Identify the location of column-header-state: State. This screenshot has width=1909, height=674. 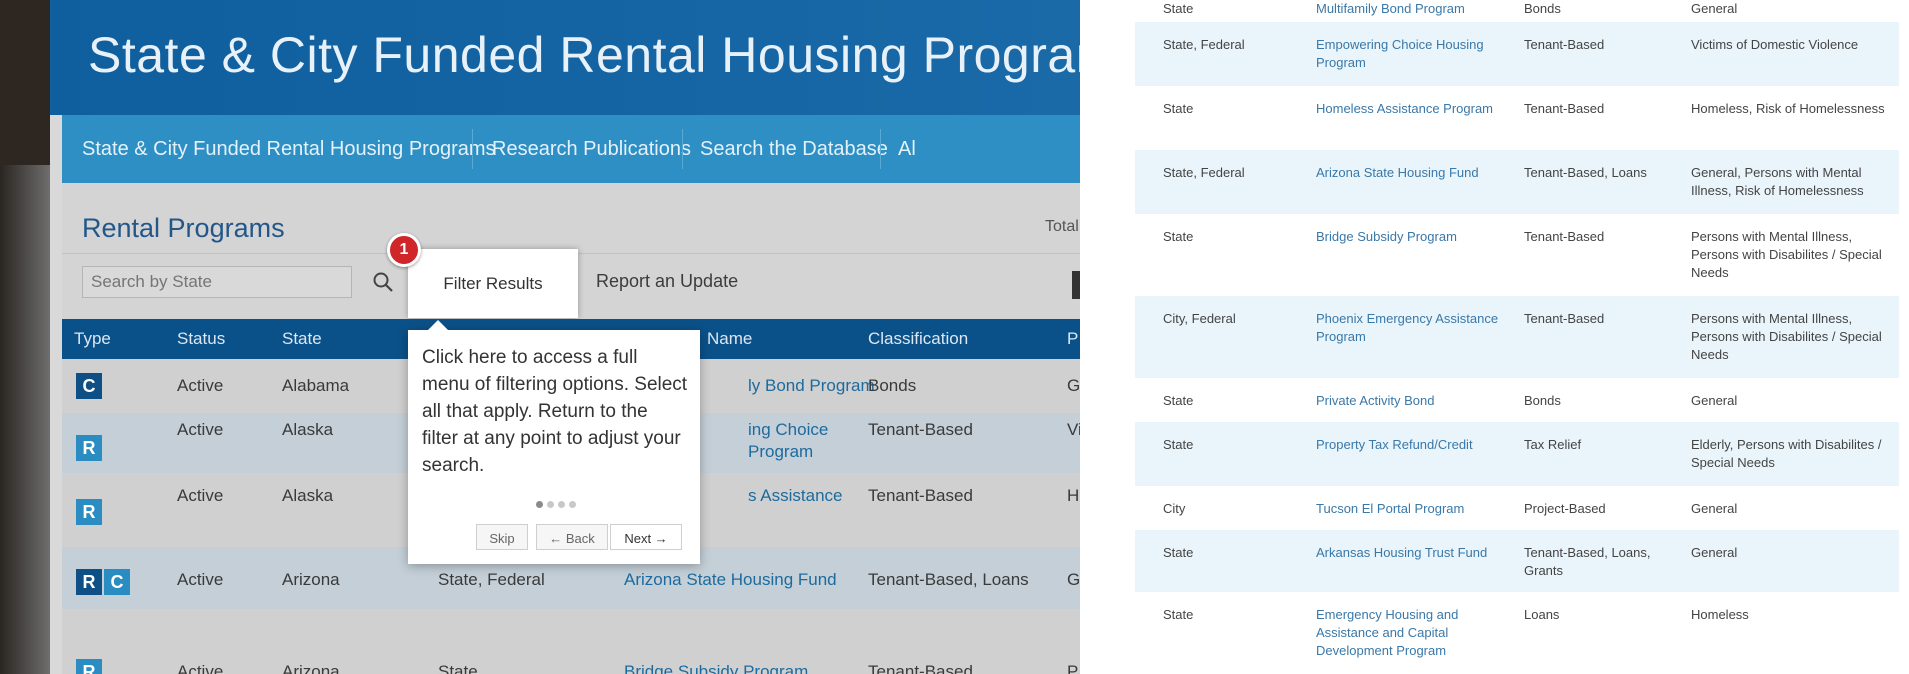
(302, 339).